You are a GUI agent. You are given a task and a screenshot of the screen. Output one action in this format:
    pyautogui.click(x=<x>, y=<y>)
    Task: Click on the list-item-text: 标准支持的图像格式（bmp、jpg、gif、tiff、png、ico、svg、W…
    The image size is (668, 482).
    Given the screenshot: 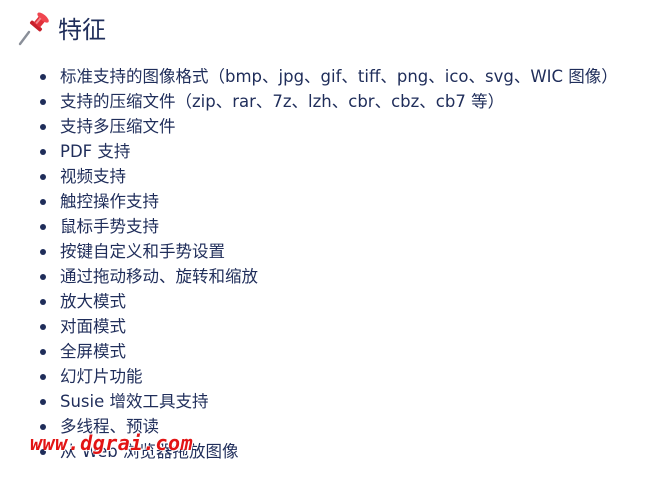 What is the action you would take?
    pyautogui.click(x=339, y=76)
    